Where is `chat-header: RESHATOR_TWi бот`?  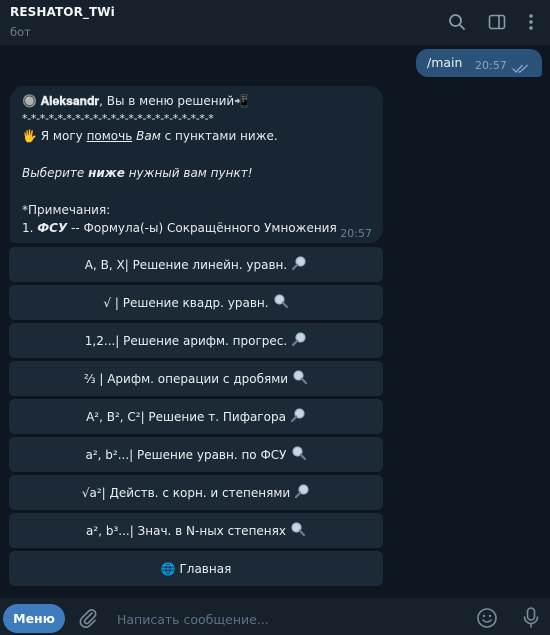
chat-header: RESHATOR_TWi бот is located at coordinates (275, 23).